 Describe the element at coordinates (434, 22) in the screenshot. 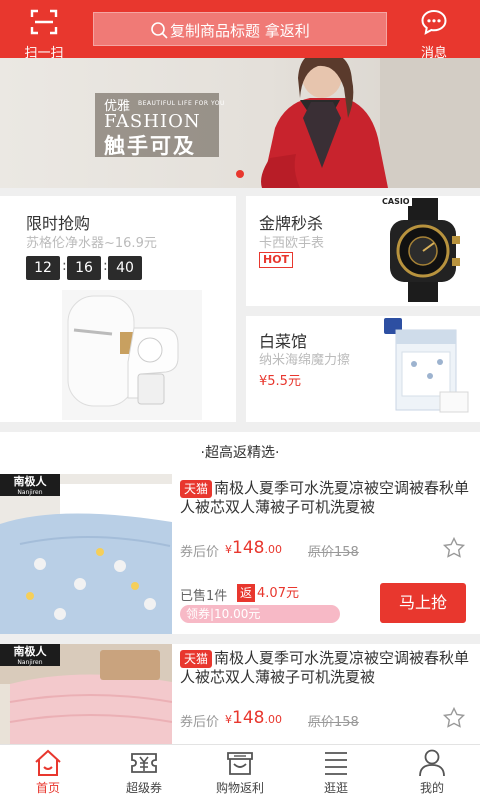

I see `chat-bubble-icon` at that location.